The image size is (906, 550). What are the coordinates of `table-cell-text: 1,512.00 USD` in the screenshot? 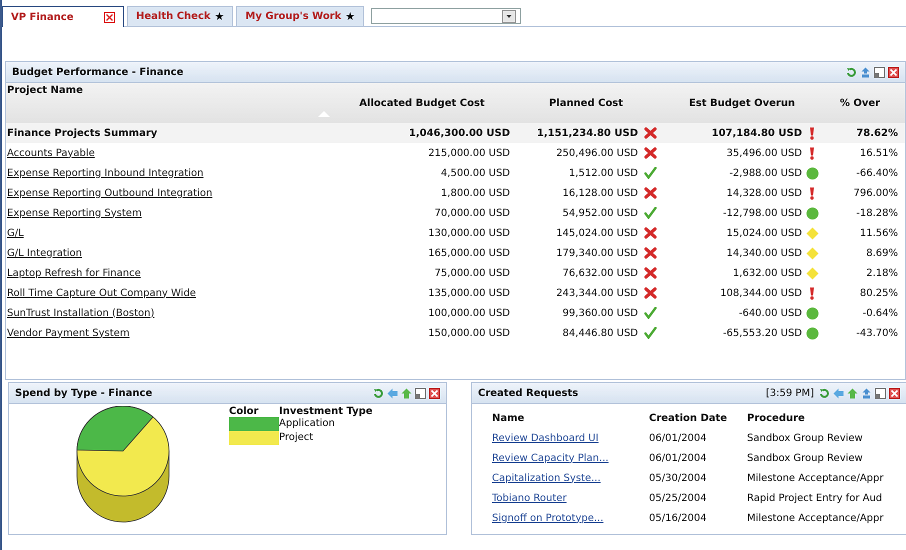 It's located at (603, 173).